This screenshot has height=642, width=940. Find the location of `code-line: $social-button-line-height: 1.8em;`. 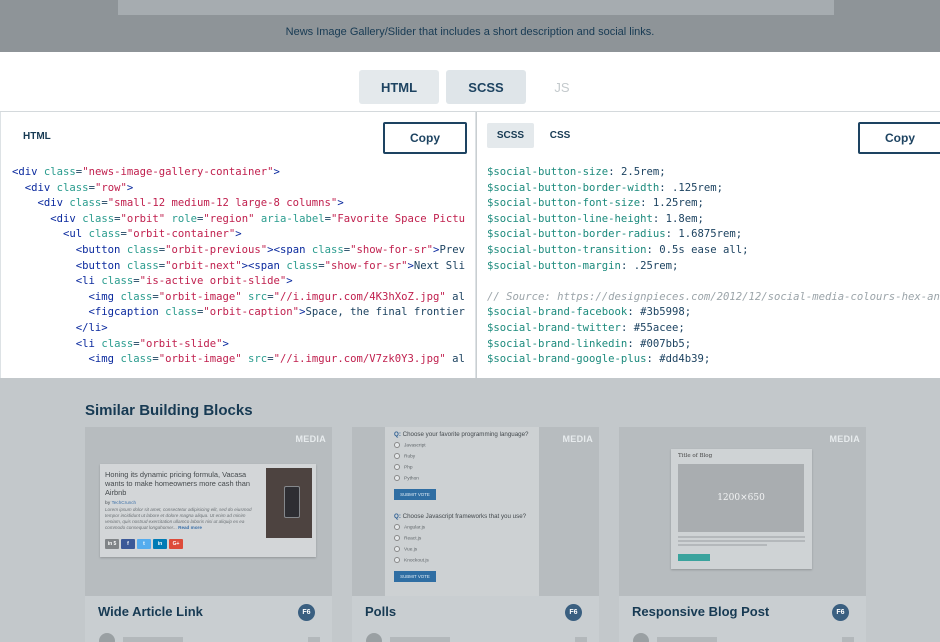

code-line: $social-button-line-height: 1.8em; is located at coordinates (595, 218).